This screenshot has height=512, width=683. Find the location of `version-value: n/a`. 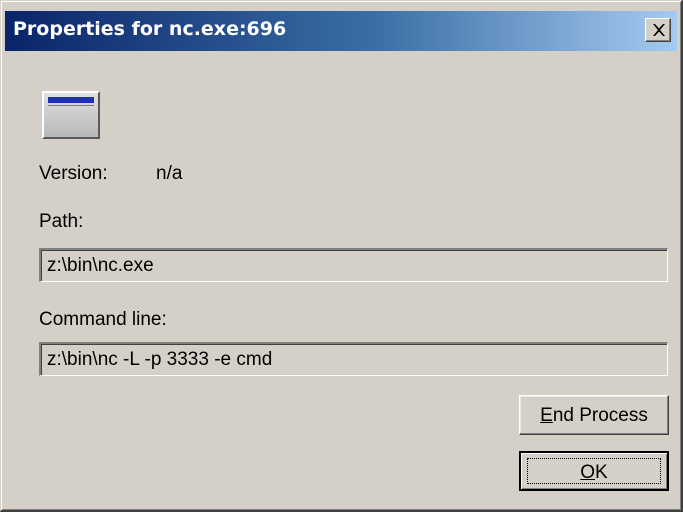

version-value: n/a is located at coordinates (169, 173).